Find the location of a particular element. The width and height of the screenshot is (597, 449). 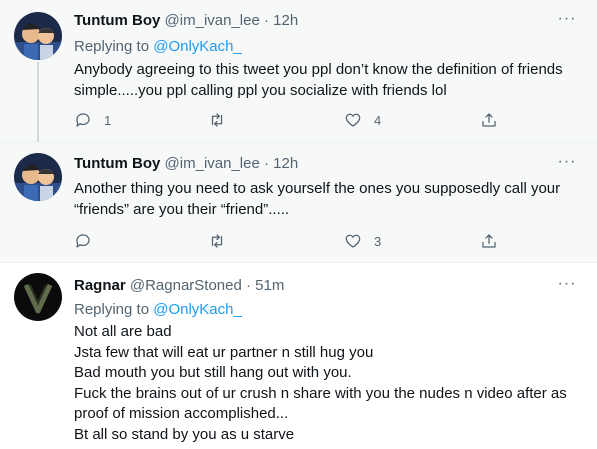

tweet-text-line: Not all are bad is located at coordinates (123, 331).